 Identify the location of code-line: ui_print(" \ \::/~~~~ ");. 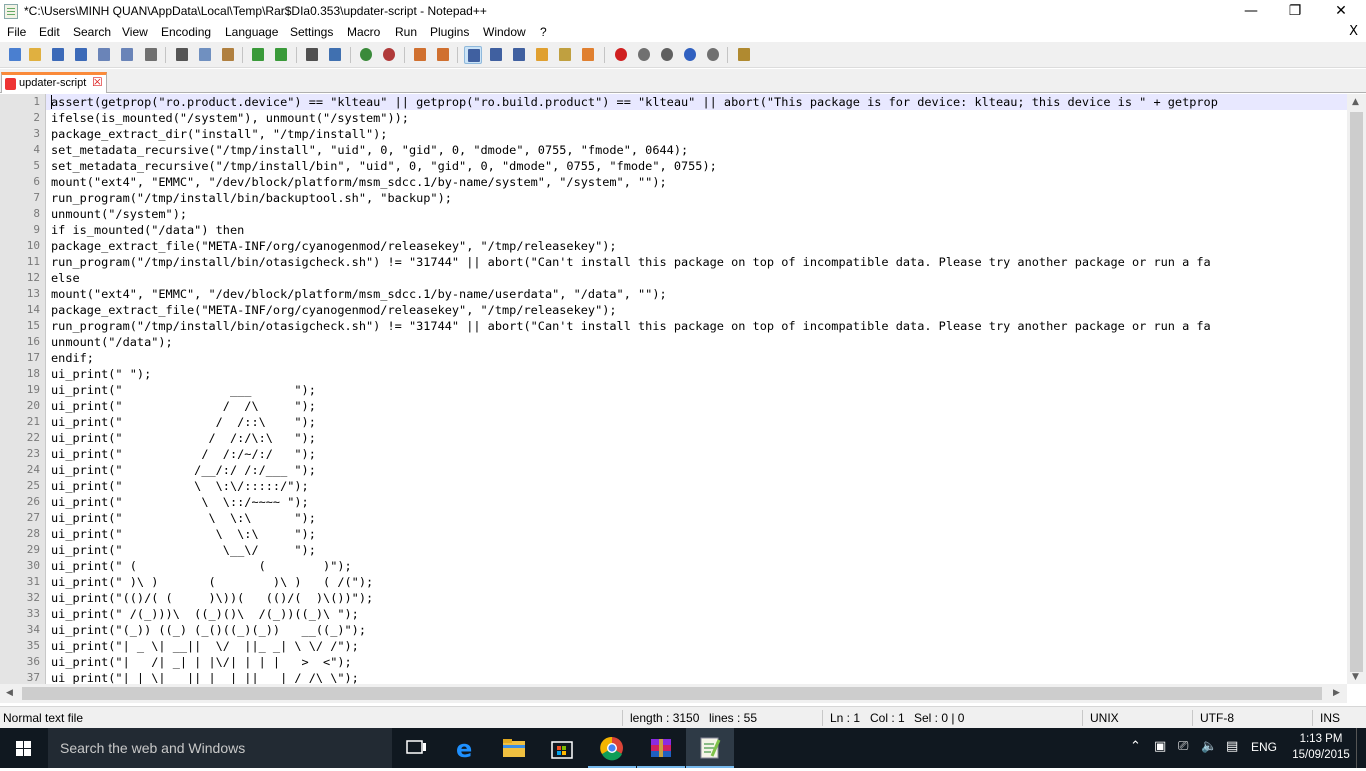
(180, 502).